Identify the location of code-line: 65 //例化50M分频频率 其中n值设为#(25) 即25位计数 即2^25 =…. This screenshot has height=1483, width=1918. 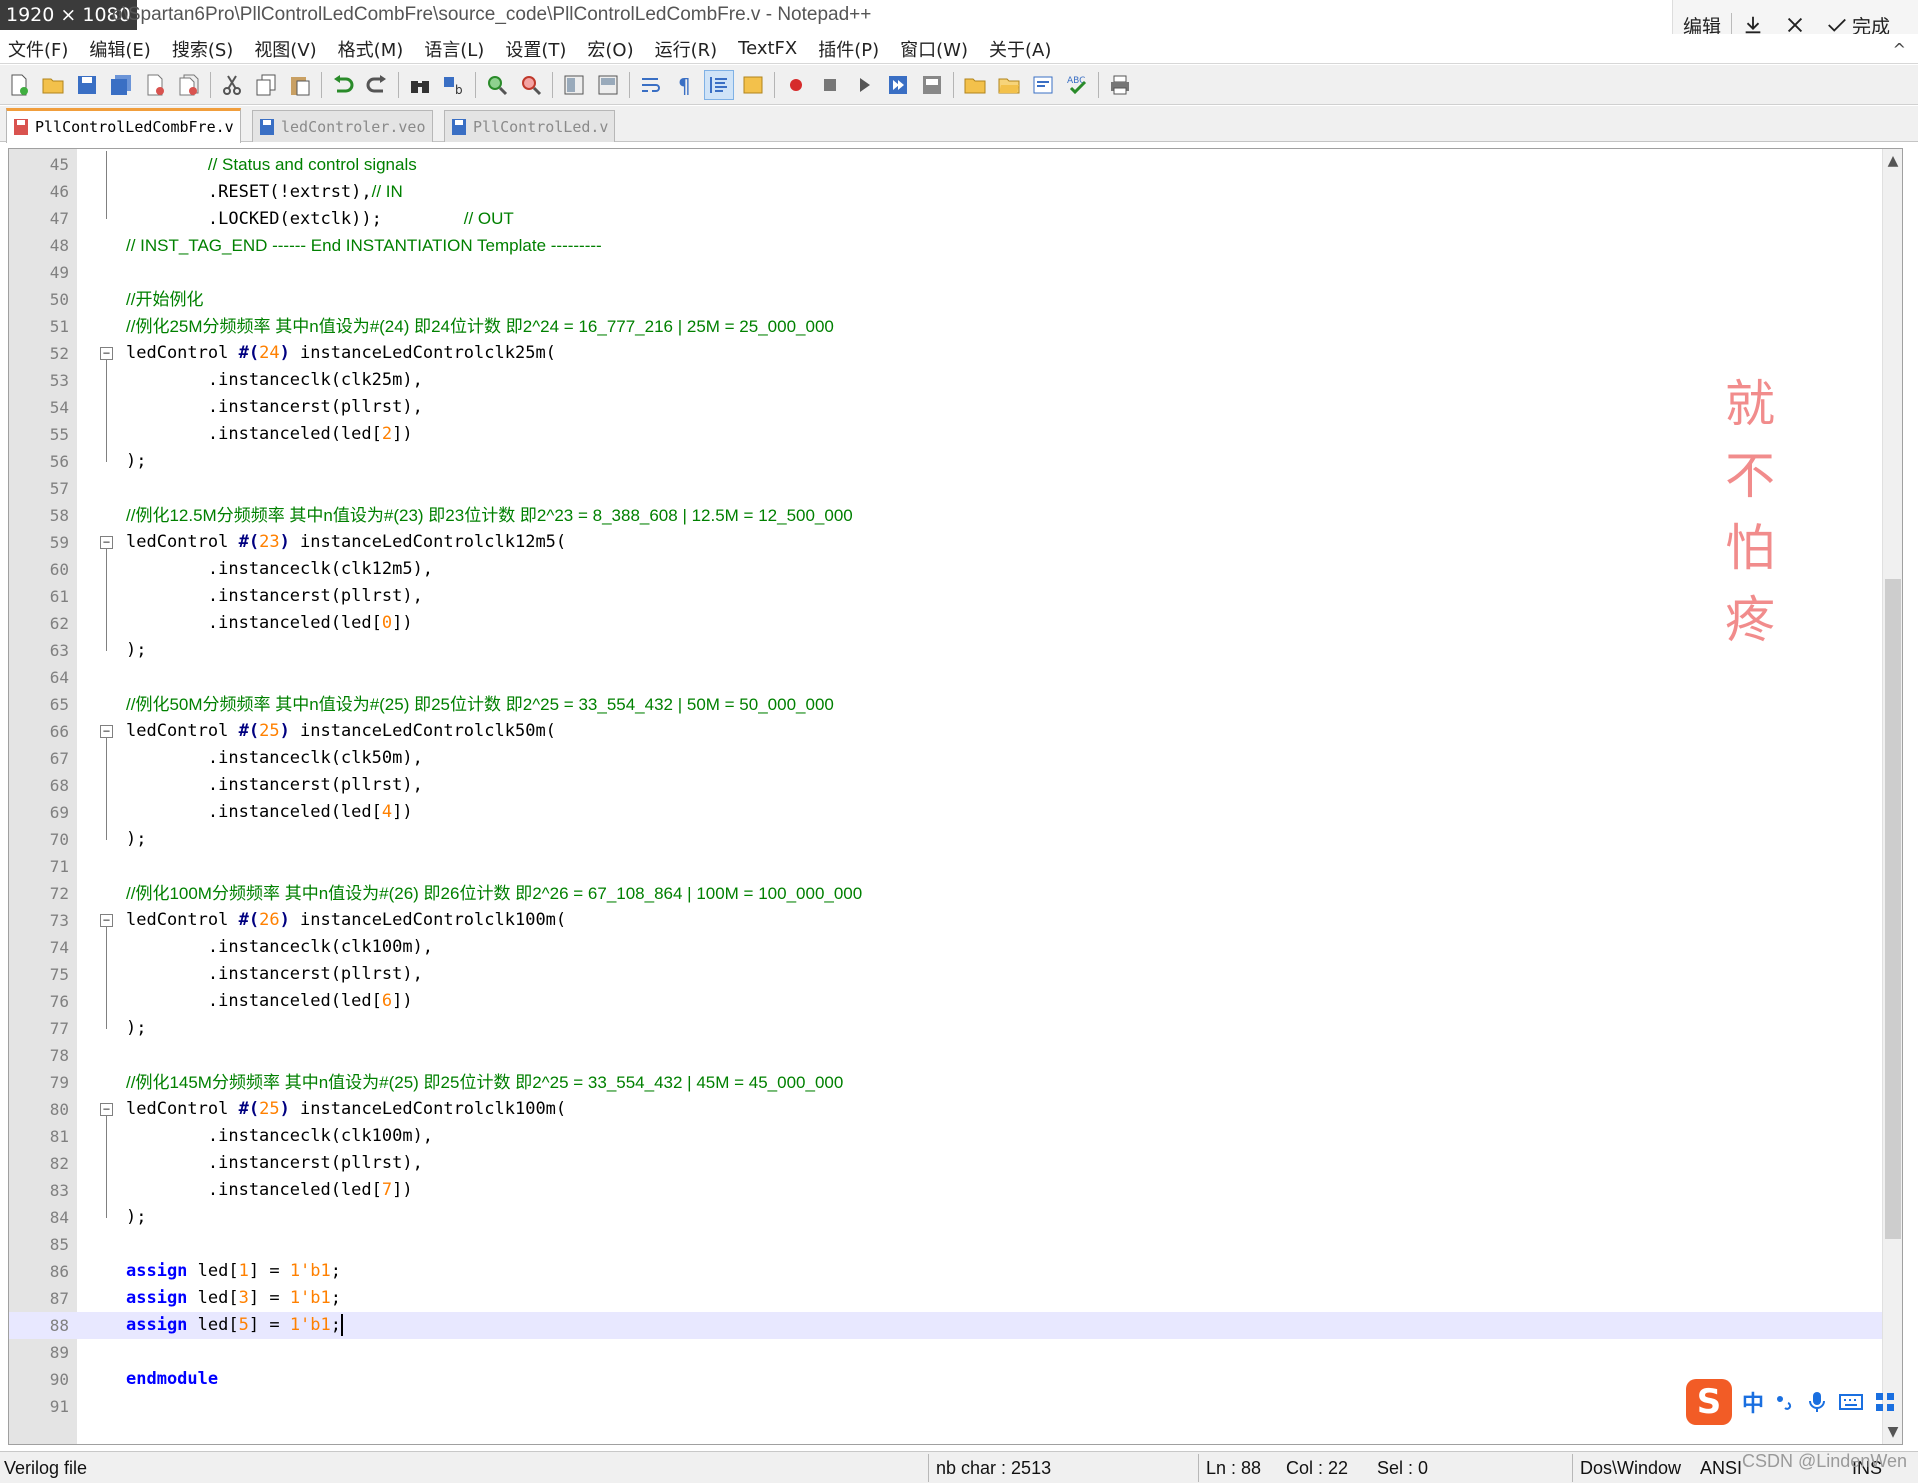
(946, 704).